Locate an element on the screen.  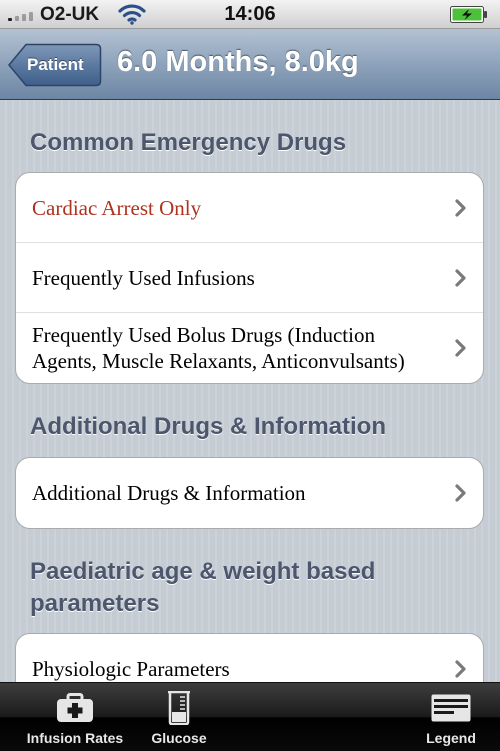
medical-kit-icon is located at coordinates (75, 707).